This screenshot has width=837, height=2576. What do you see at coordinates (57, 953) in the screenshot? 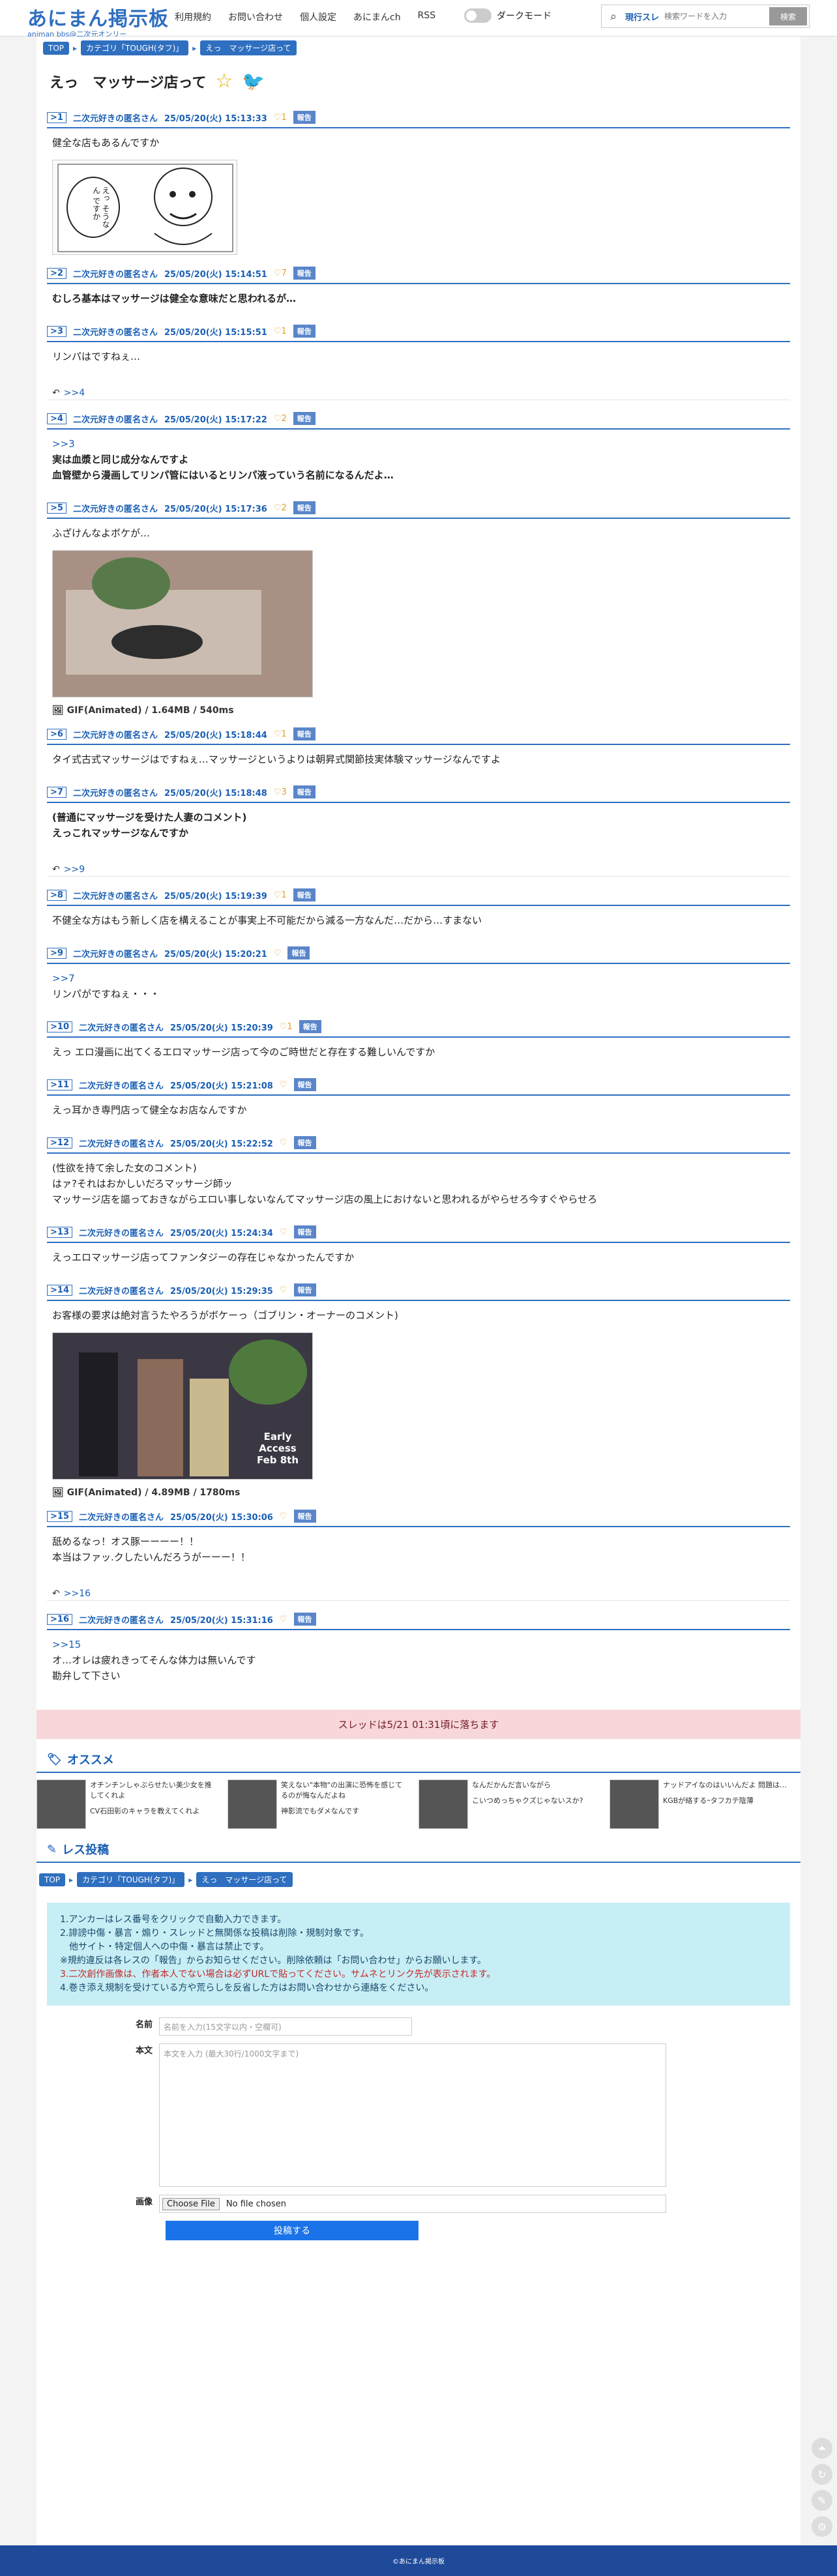
I see `post-number: >9` at bounding box center [57, 953].